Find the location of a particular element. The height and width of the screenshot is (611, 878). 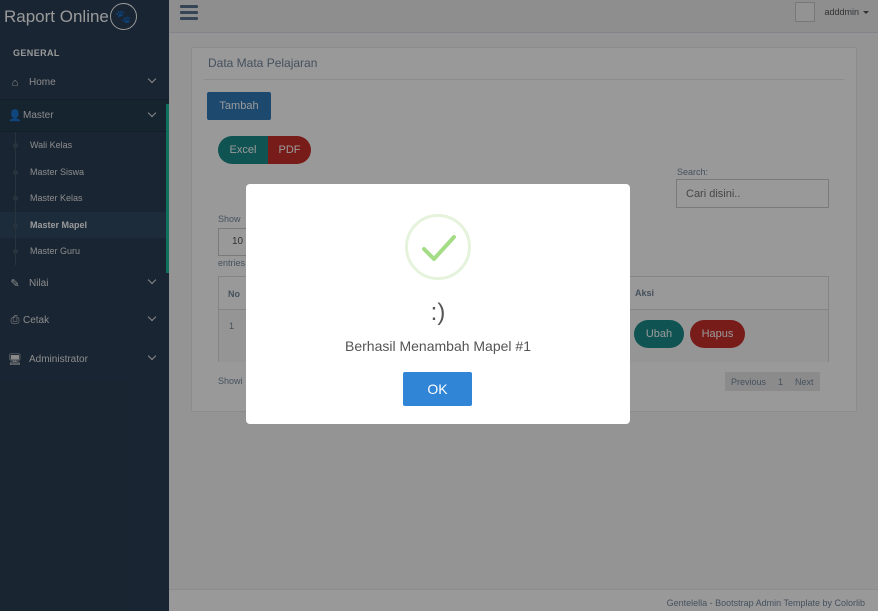

dialog-message: Berhasil Menambah Mapel #1 is located at coordinates (438, 346).